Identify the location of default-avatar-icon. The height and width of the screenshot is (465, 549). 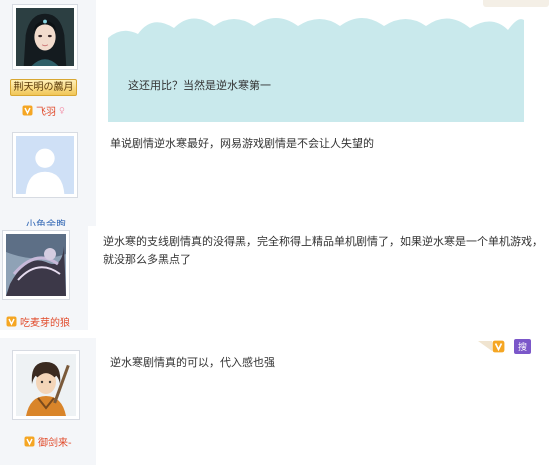
(45, 165).